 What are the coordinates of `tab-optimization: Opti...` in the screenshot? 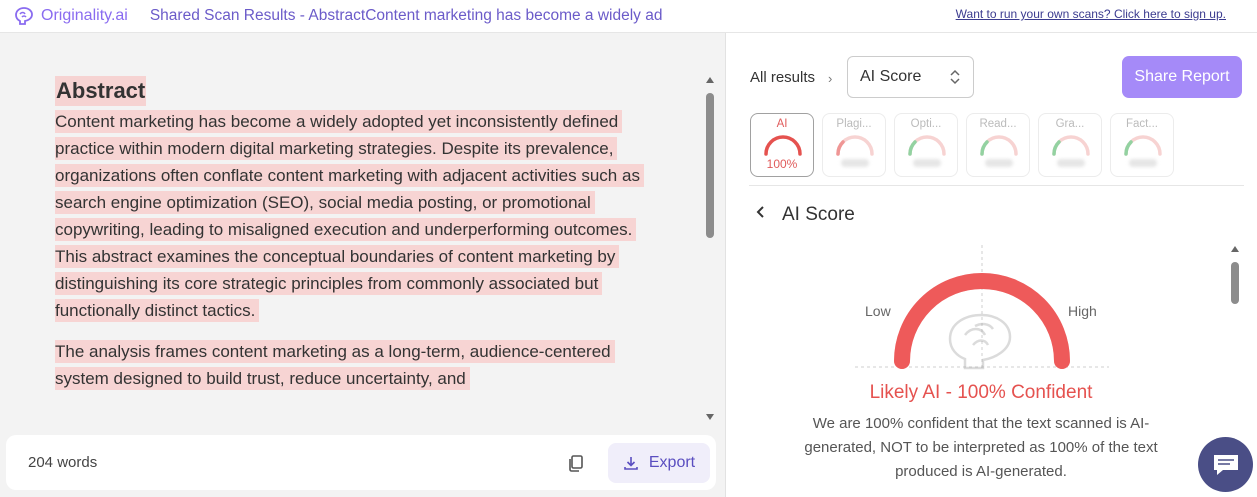 It's located at (926, 145).